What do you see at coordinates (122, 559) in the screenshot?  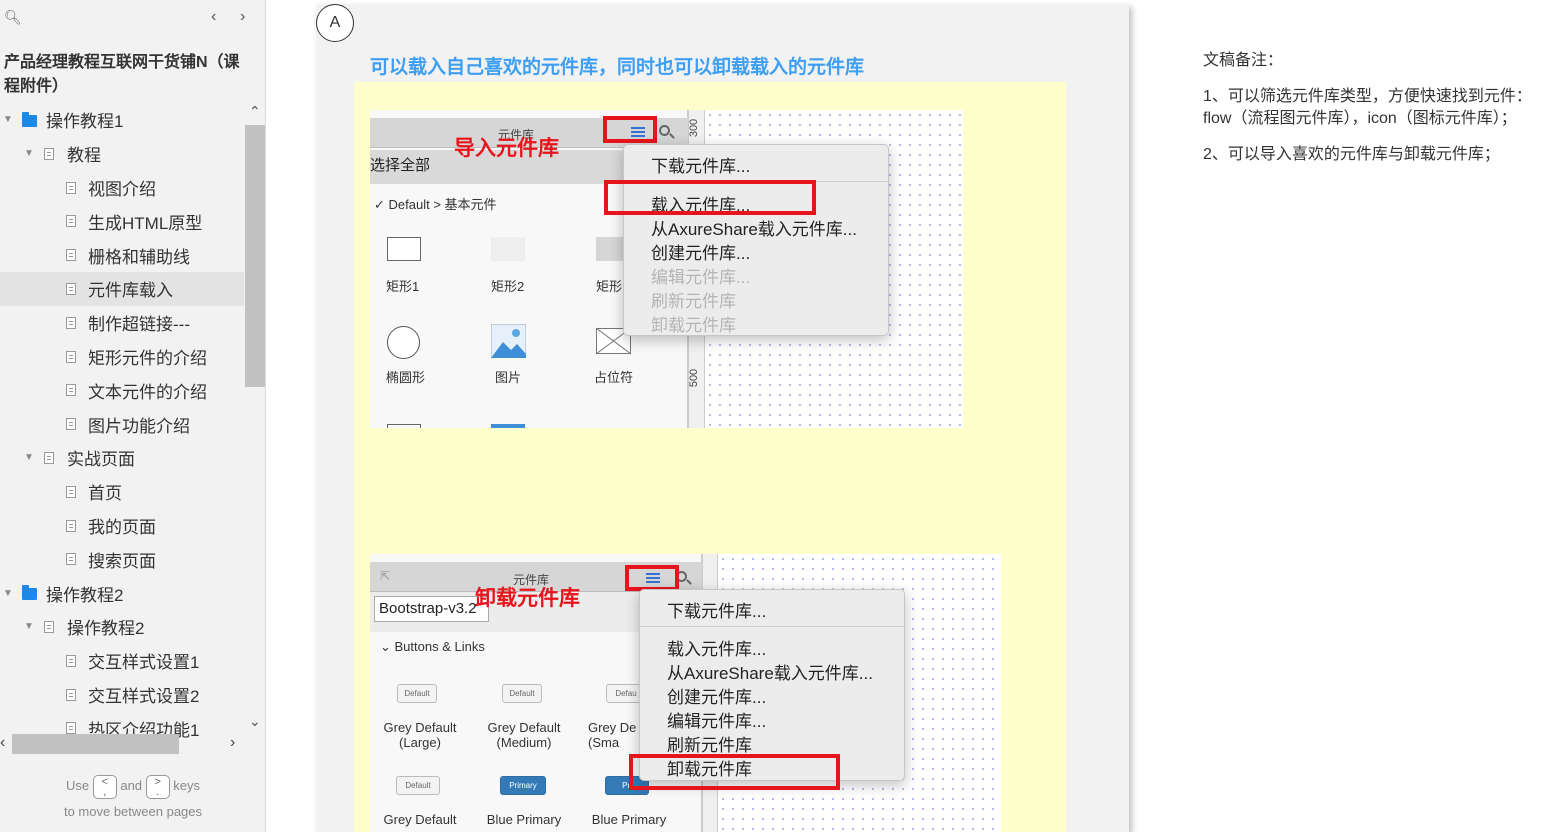 I see `tree-page: 搜索页面` at bounding box center [122, 559].